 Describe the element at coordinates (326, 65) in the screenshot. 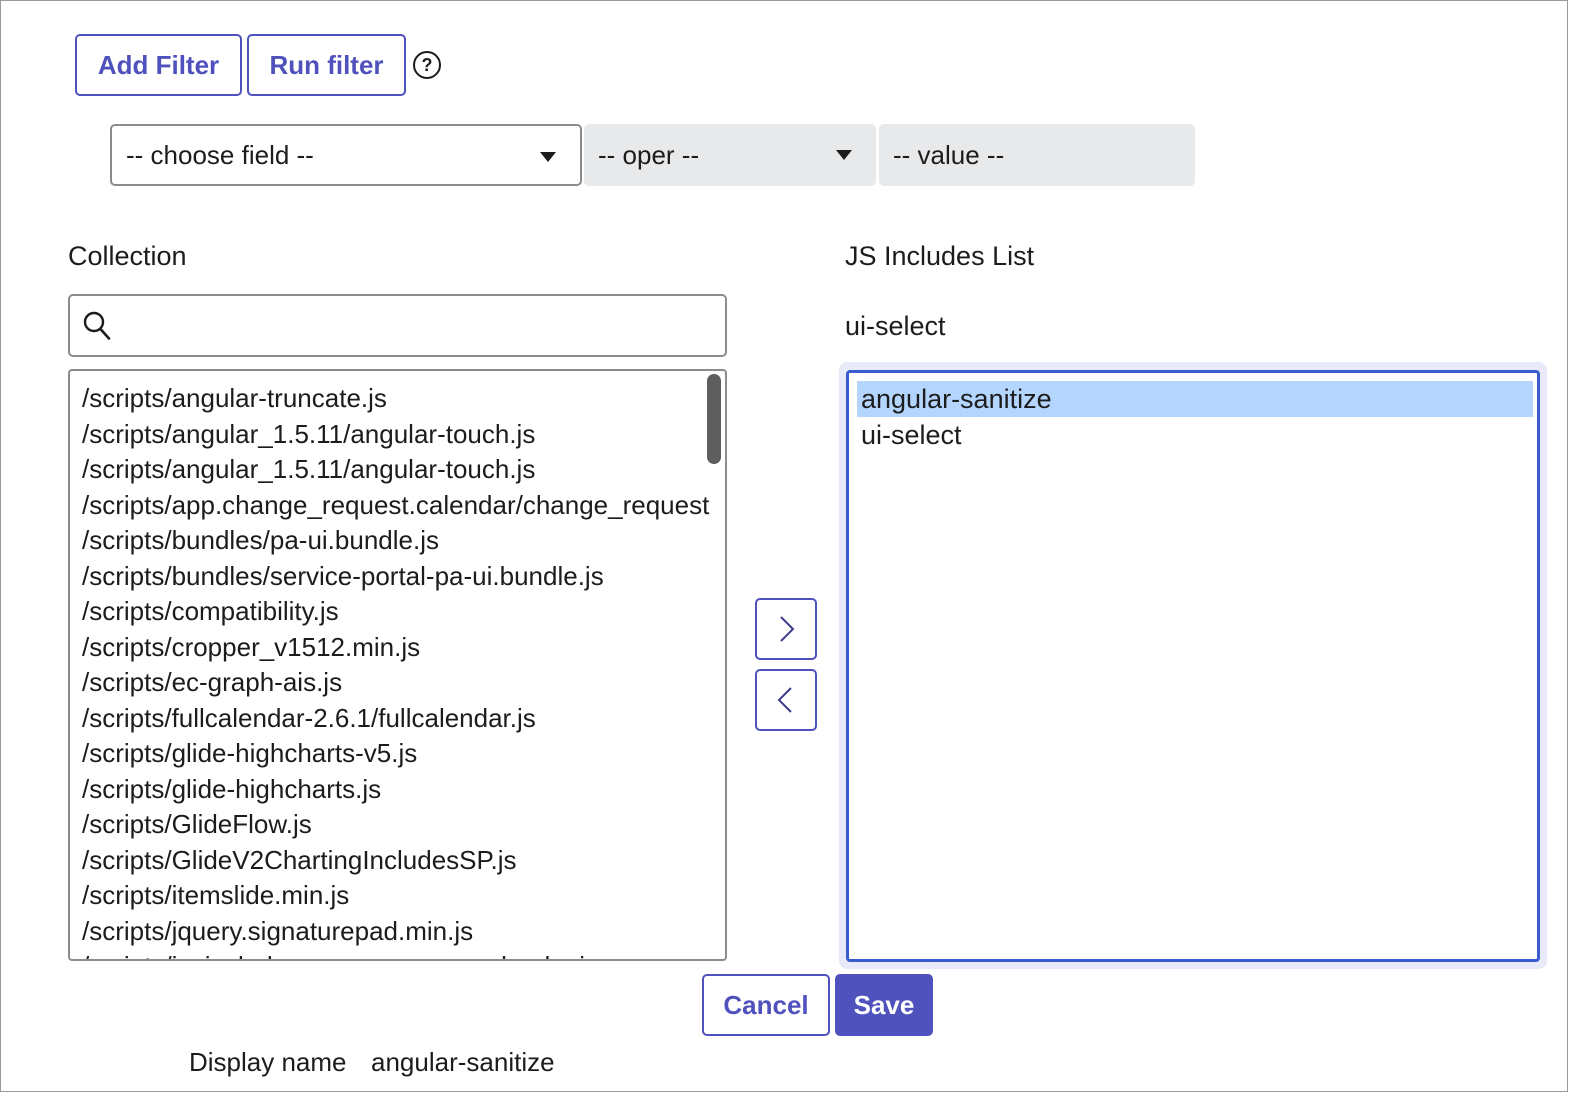

I see `run-filter-button: Run filter` at that location.